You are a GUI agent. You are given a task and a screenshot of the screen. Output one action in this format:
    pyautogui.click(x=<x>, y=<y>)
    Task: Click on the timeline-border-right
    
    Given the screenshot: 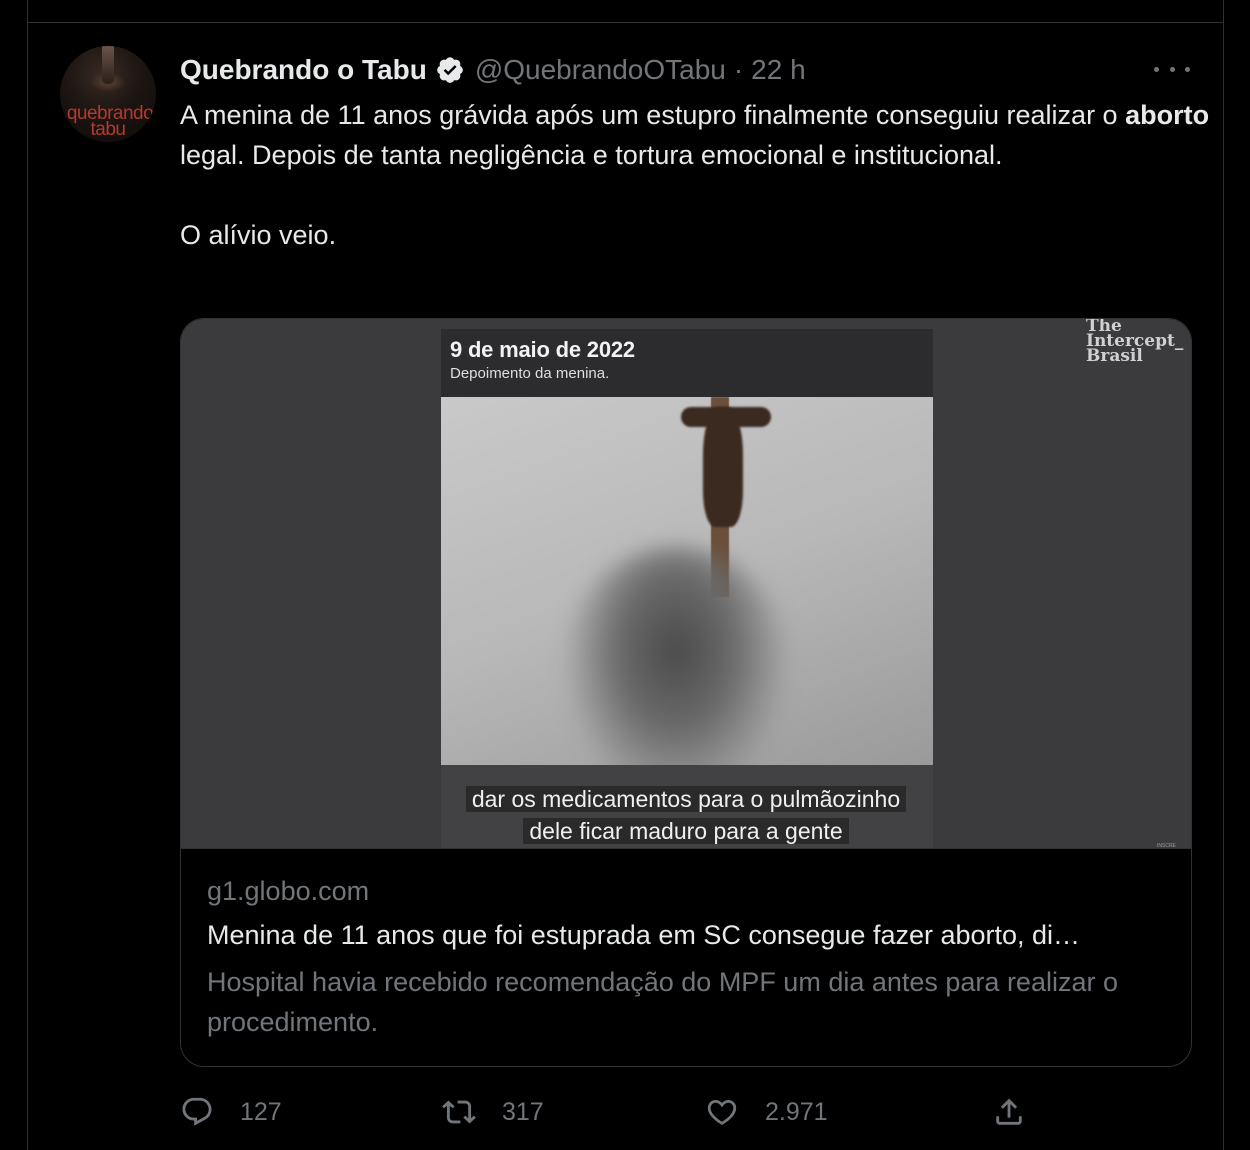 What is the action you would take?
    pyautogui.click(x=1223, y=575)
    